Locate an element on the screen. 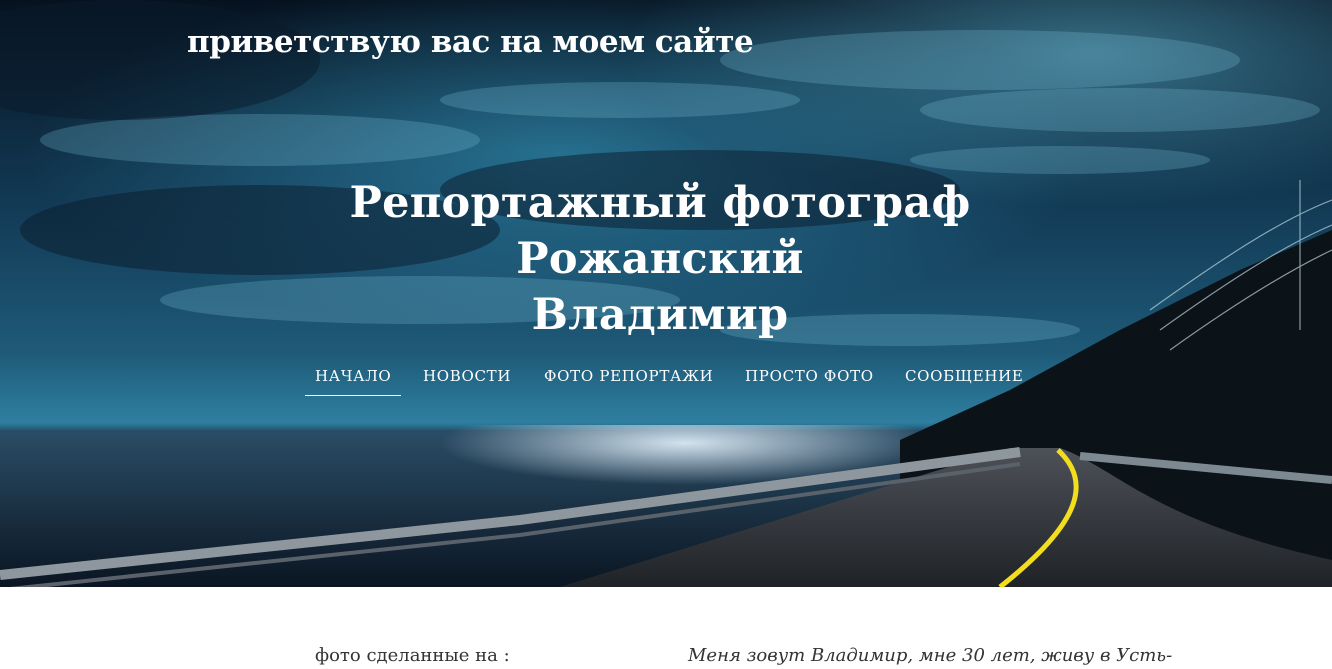 This screenshot has width=1332, height=669. site-title-line-3: Владимир is located at coordinates (660, 315).